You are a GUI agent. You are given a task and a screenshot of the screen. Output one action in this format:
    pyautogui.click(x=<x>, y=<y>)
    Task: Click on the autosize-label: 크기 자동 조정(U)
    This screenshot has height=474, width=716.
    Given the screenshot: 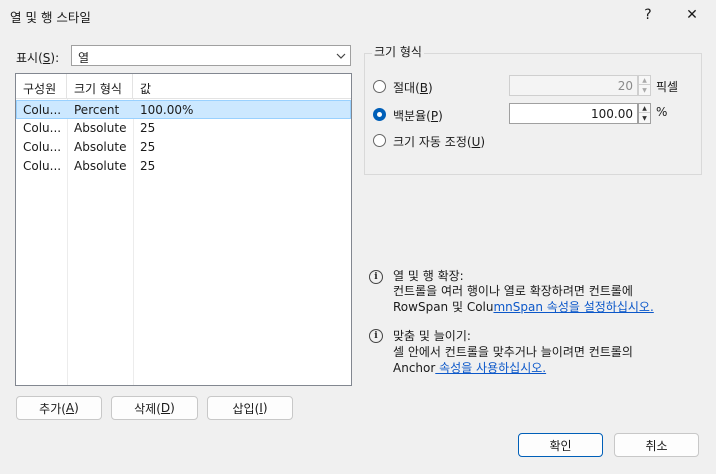 What is the action you would take?
    pyautogui.click(x=439, y=141)
    